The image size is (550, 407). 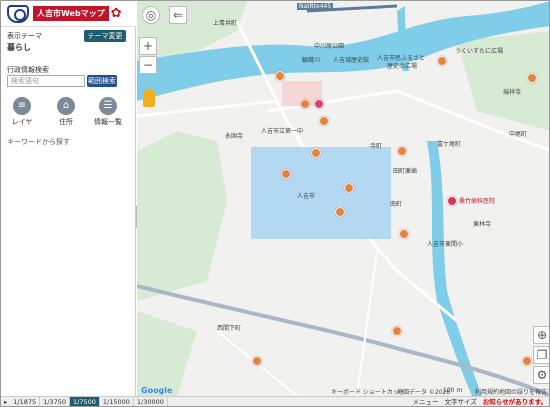 I want to click on hospital-marker, so click(x=319, y=104).